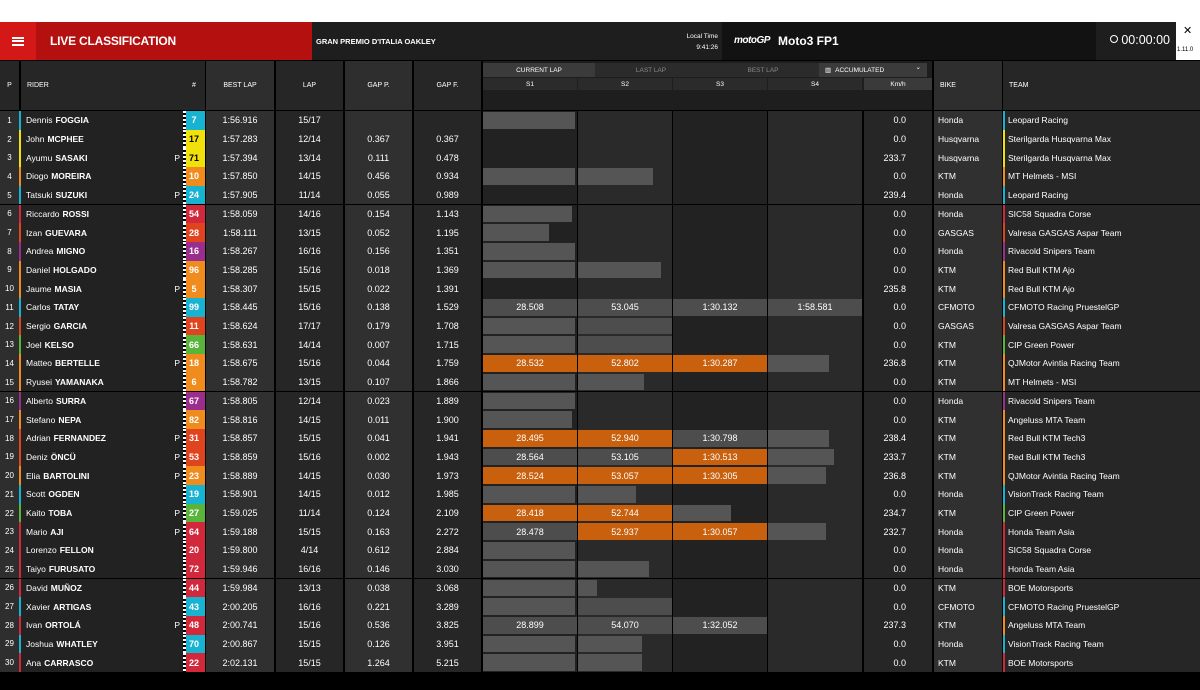  Describe the element at coordinates (102, 457) in the screenshot. I see `rider-name: Deniz ÖNCÜ P` at that location.